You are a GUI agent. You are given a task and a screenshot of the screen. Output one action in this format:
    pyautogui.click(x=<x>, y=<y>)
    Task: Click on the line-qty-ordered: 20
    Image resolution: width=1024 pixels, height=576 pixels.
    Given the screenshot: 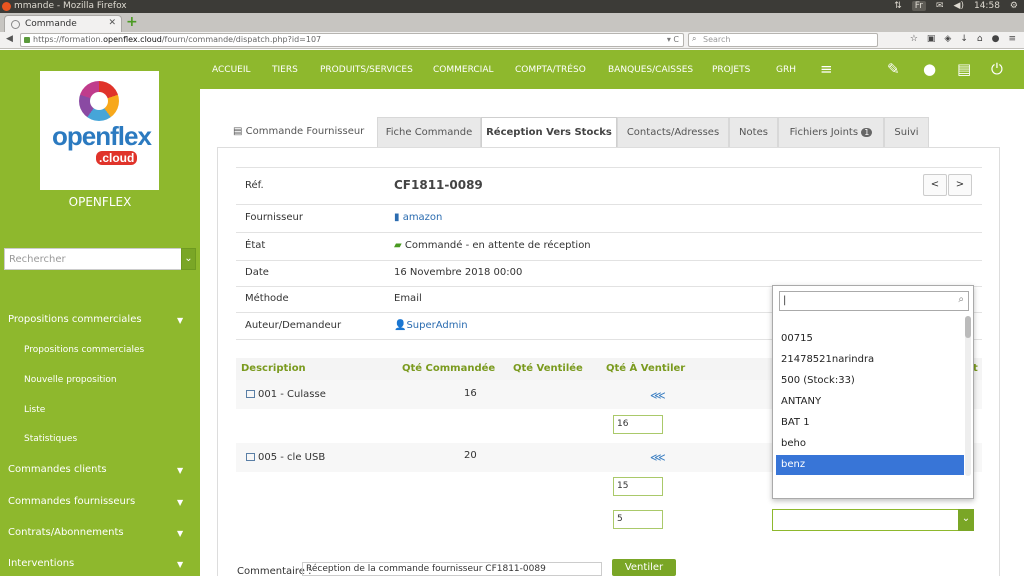 What is the action you would take?
    pyautogui.click(x=470, y=455)
    